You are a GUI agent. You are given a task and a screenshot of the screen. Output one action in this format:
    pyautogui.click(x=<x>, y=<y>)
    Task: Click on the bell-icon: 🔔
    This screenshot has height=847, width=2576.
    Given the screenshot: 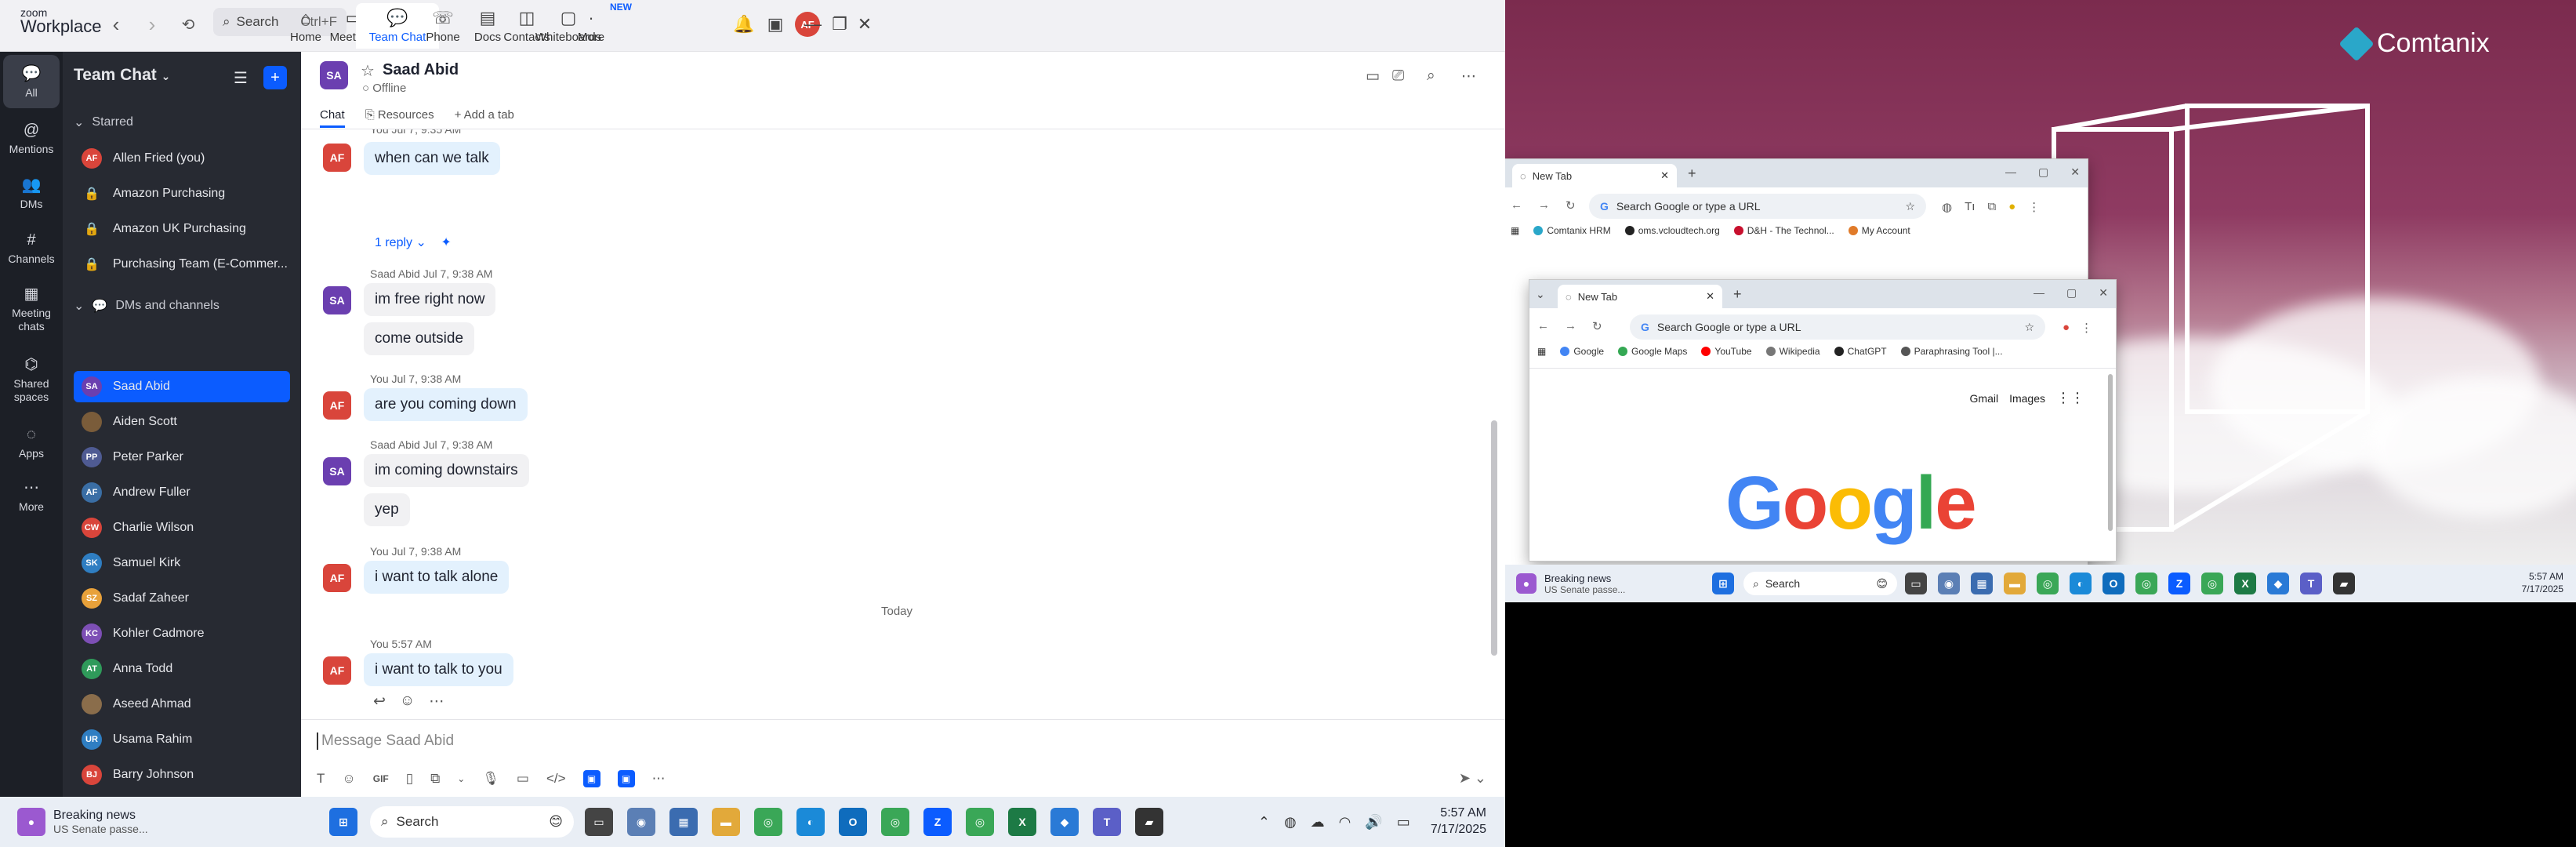 What is the action you would take?
    pyautogui.click(x=744, y=24)
    